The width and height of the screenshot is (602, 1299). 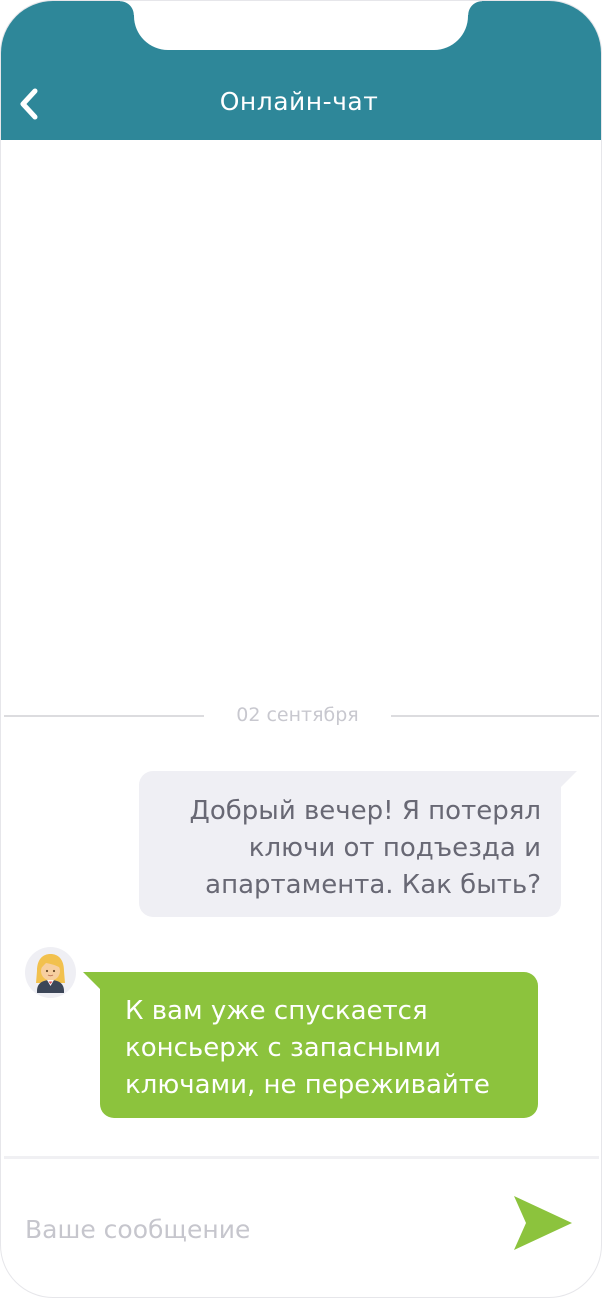 What do you see at coordinates (307, 1085) in the screenshot?
I see `message-line: ключами, не переживайте` at bounding box center [307, 1085].